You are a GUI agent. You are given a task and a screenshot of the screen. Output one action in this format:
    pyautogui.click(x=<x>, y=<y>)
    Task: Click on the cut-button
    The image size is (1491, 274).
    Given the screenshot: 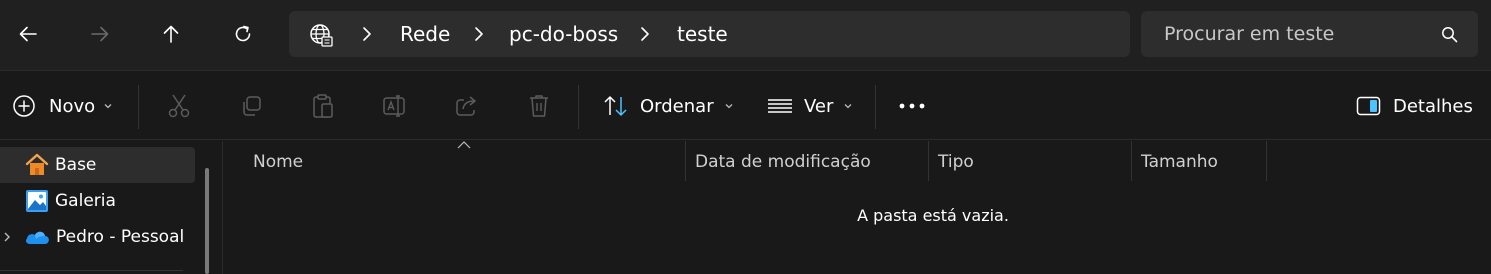 What is the action you would take?
    pyautogui.click(x=179, y=106)
    